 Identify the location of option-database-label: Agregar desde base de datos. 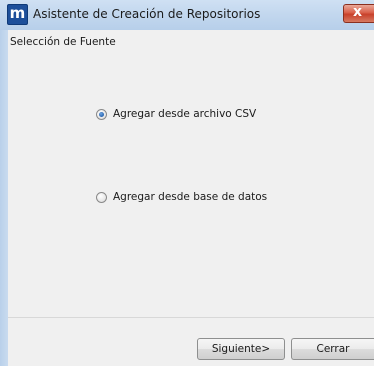
(190, 197).